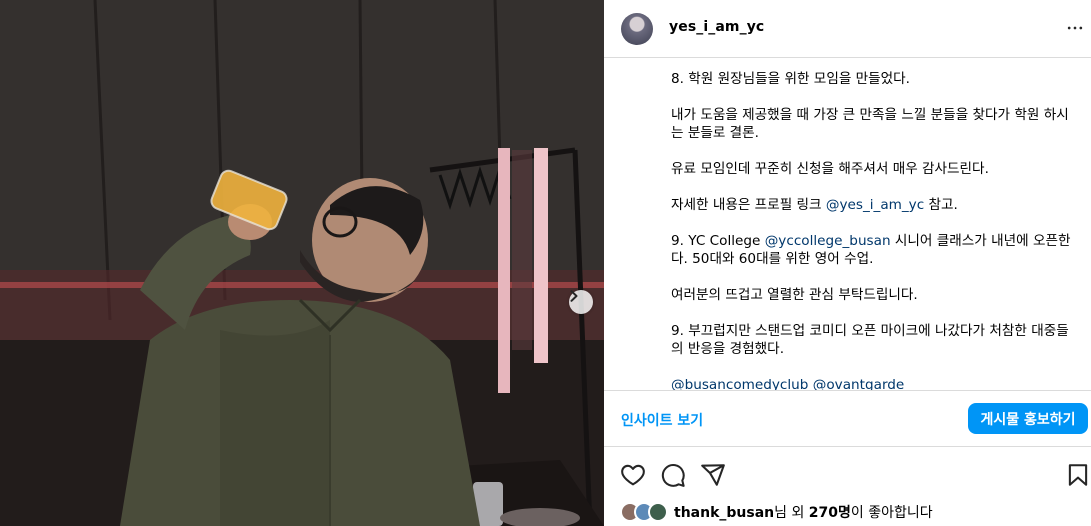 The width and height of the screenshot is (1091, 526). Describe the element at coordinates (891, 513) in the screenshot. I see `likes-tail-text: 이 좋아합니다` at that location.